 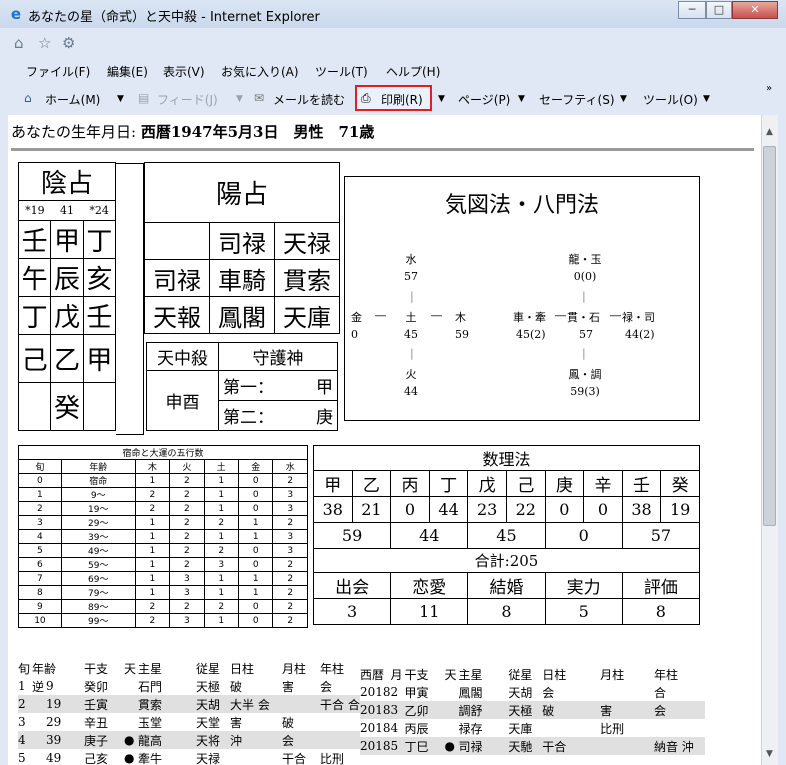 I want to click on hachimon-west-val: 45(2), so click(x=531, y=334).